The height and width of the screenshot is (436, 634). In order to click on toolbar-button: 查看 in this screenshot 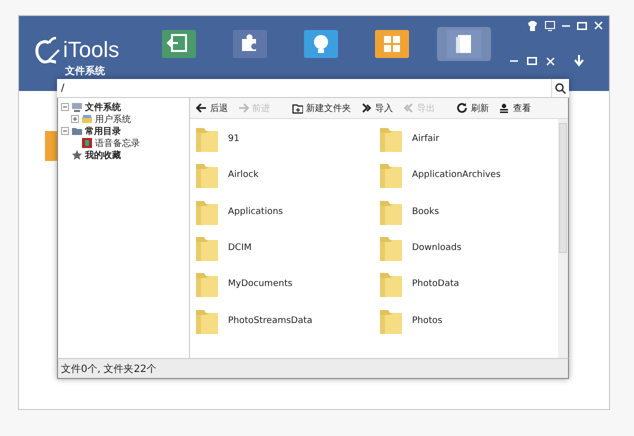, I will do `click(515, 108)`.